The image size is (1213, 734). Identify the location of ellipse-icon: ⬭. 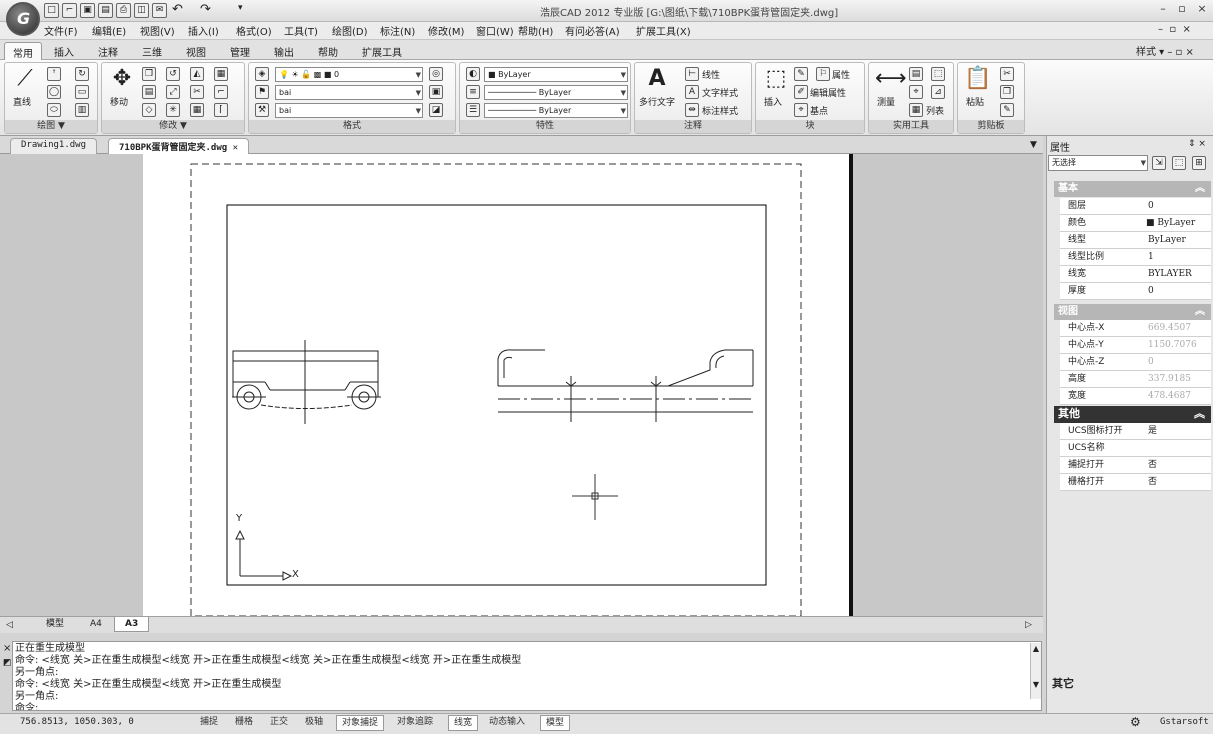
(54, 110).